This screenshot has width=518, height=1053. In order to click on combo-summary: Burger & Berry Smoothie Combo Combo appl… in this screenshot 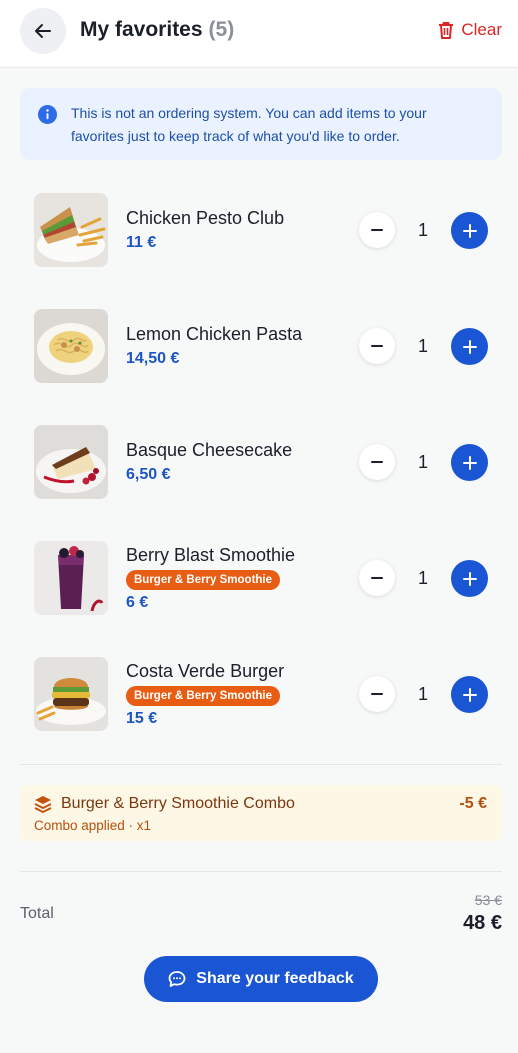, I will do `click(261, 813)`.